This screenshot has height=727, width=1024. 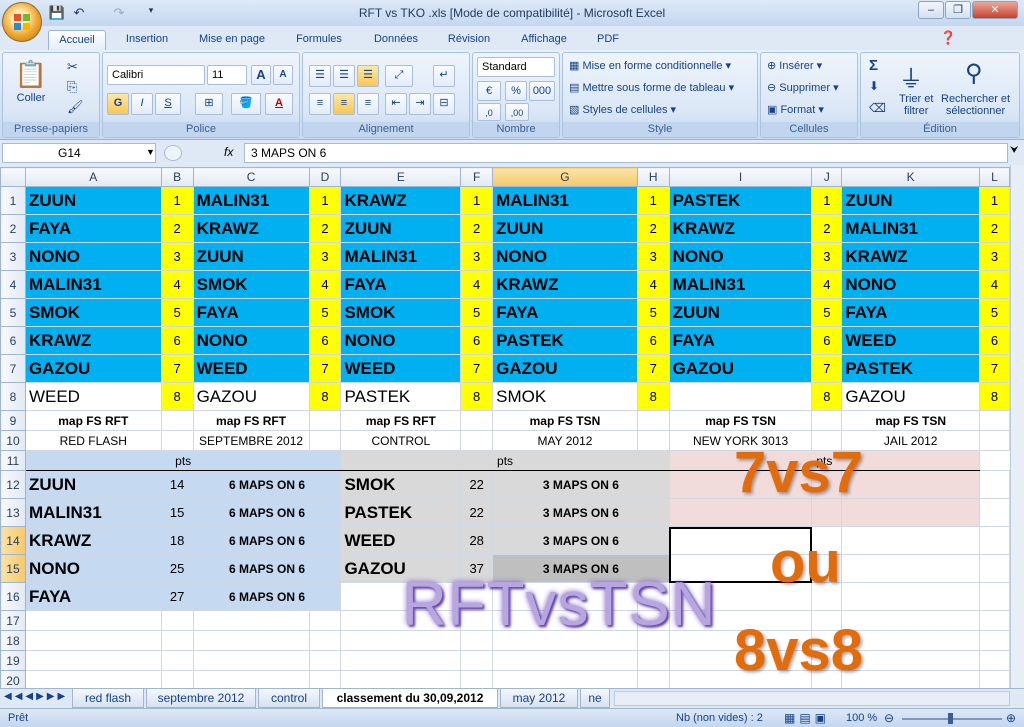 I want to click on cell-e8: PASTEK, so click(x=401, y=396).